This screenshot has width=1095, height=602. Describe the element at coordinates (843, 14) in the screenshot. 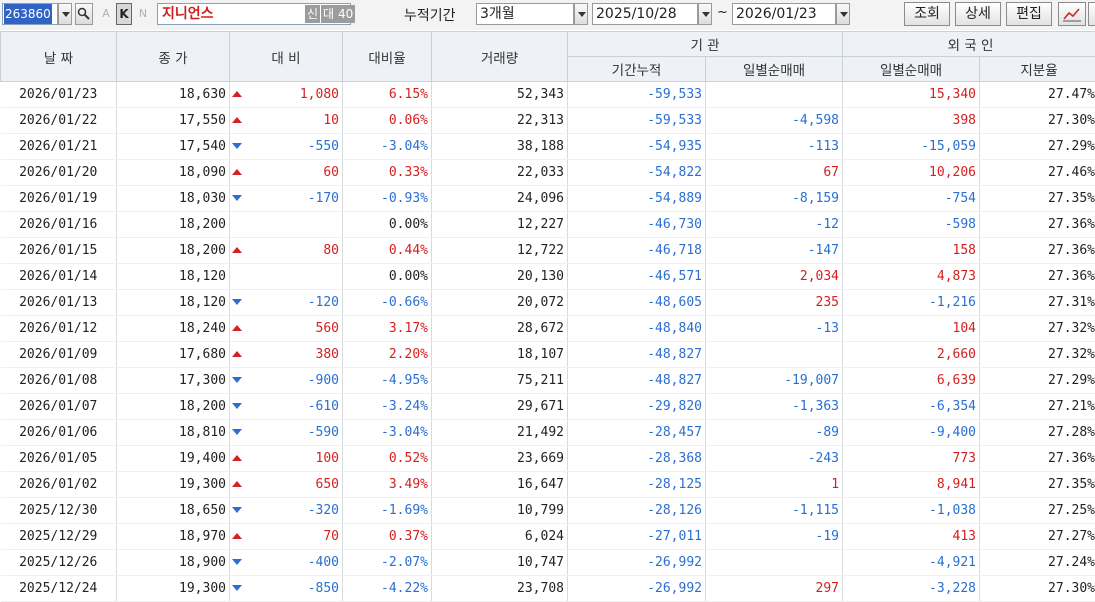

I see `date-to-calendar-button` at that location.